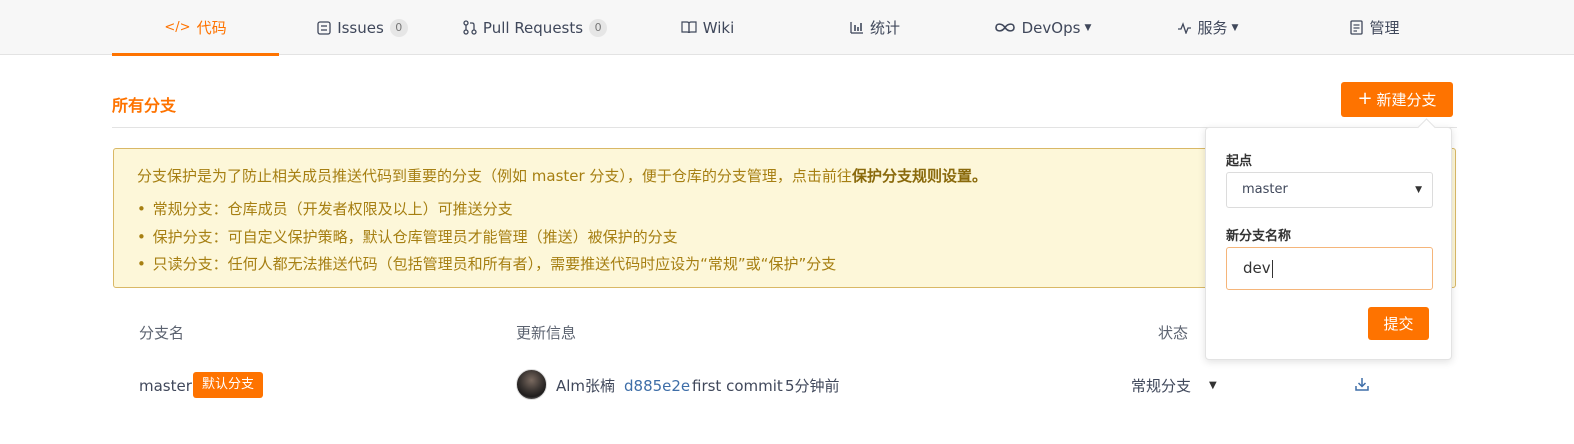 This screenshot has width=1574, height=444. What do you see at coordinates (884, 28) in the screenshot?
I see `tab-label: 统计` at bounding box center [884, 28].